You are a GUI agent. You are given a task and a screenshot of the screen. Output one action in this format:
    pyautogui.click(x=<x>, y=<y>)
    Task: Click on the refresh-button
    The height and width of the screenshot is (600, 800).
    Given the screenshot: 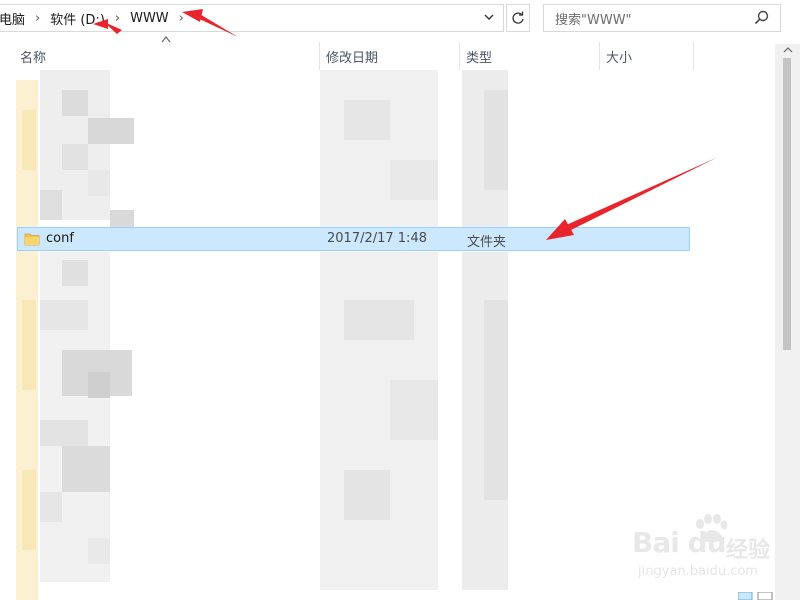 What is the action you would take?
    pyautogui.click(x=518, y=18)
    